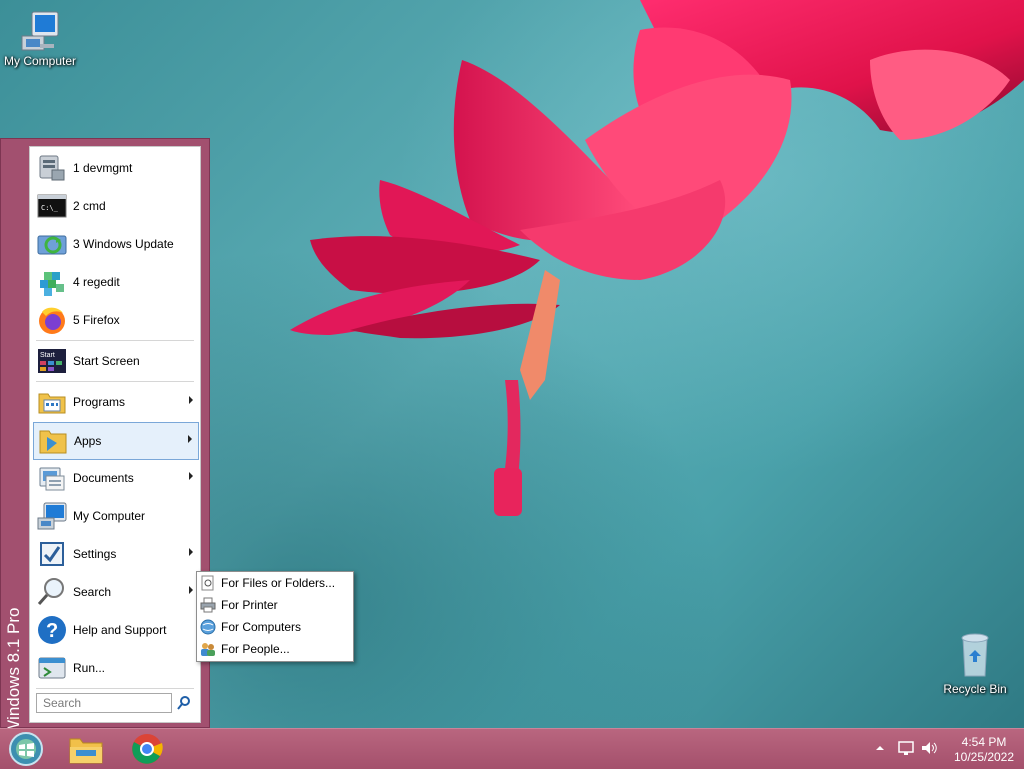  I want to click on start-screen-label: Start Screen, so click(106, 361).